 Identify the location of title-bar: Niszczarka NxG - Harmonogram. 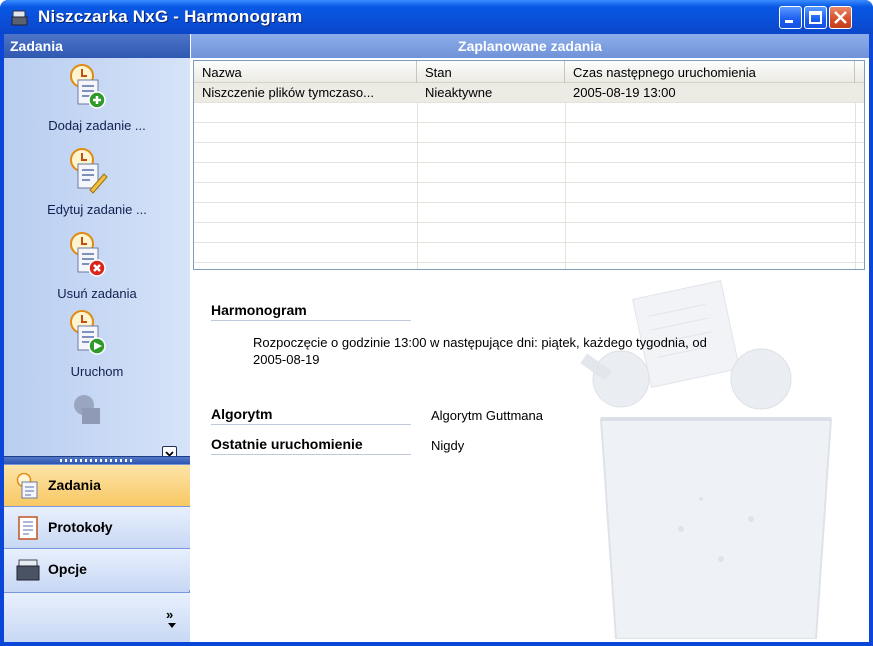
(436, 17).